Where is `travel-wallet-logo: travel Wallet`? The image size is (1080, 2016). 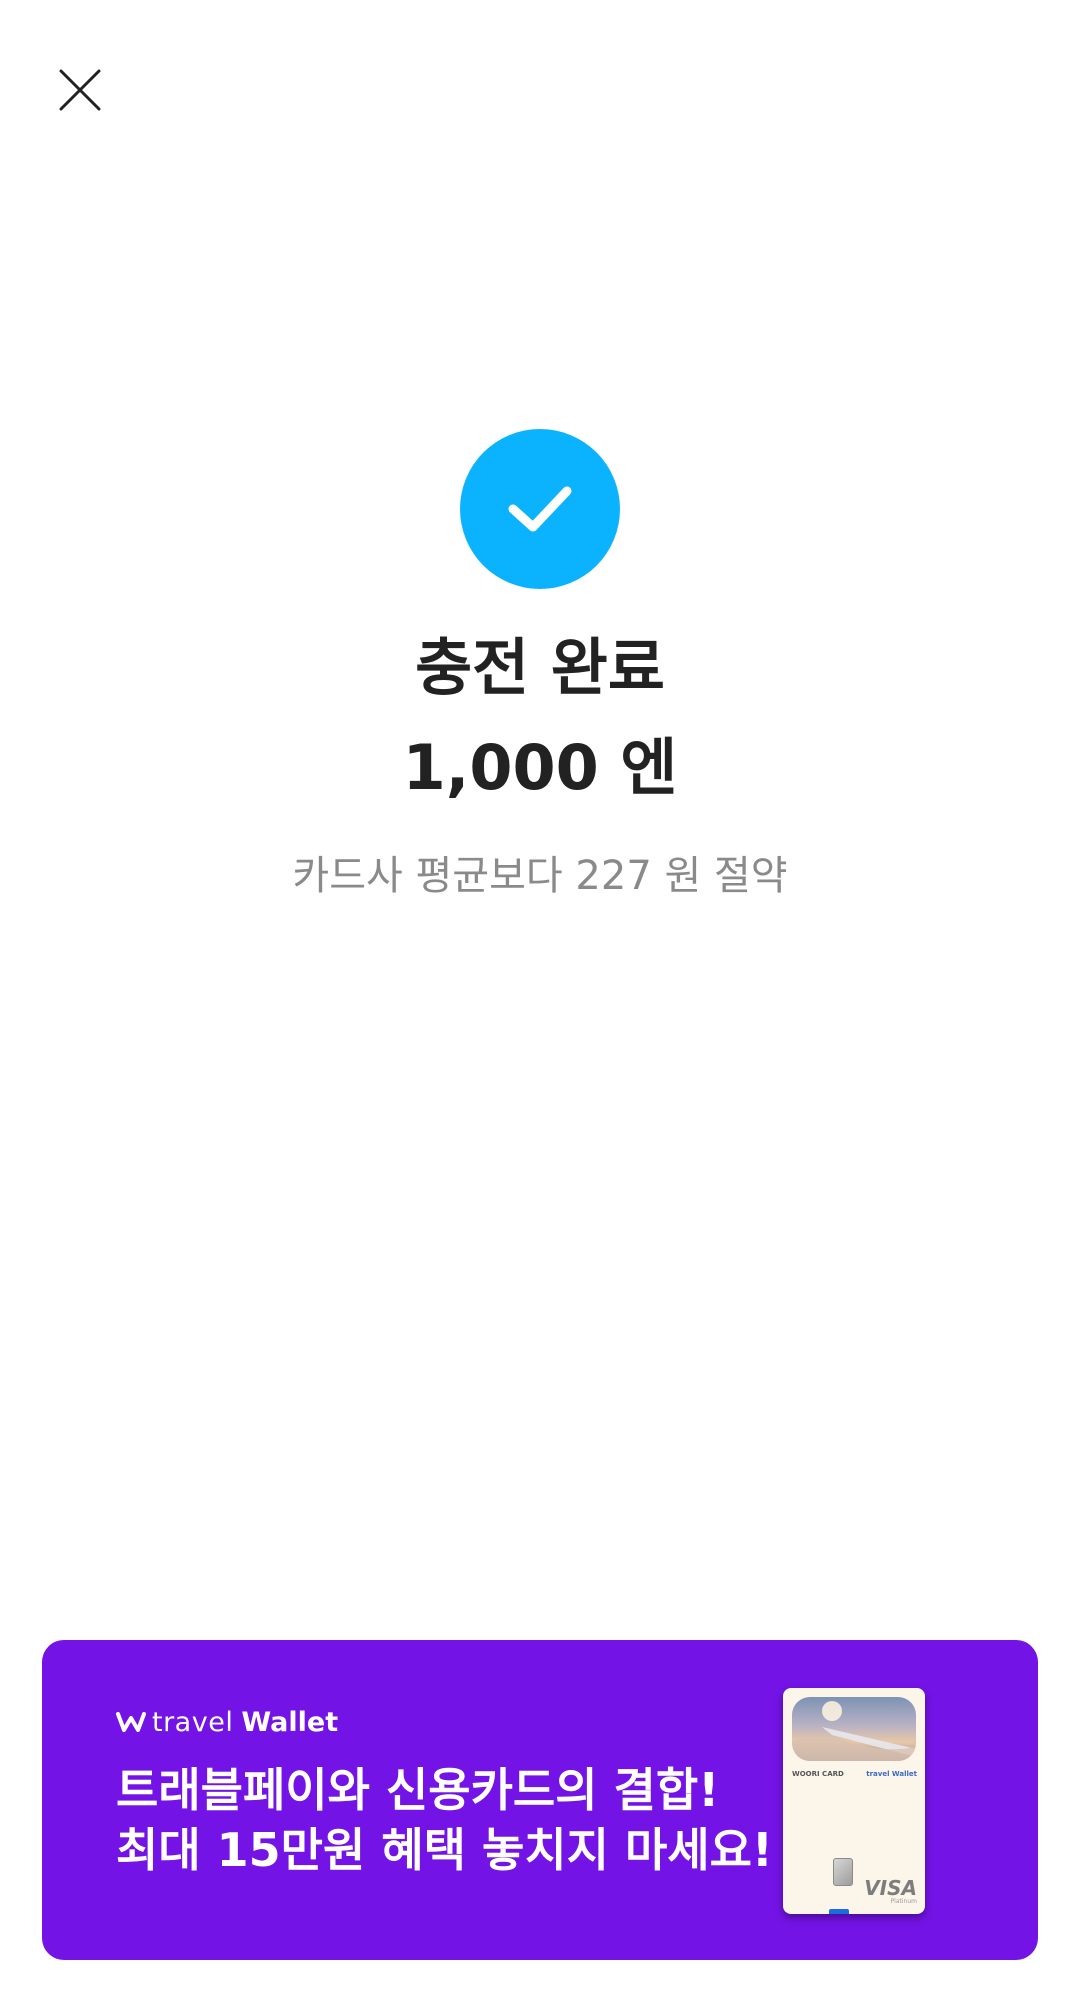
travel-wallet-logo: travel Wallet is located at coordinates (227, 1722).